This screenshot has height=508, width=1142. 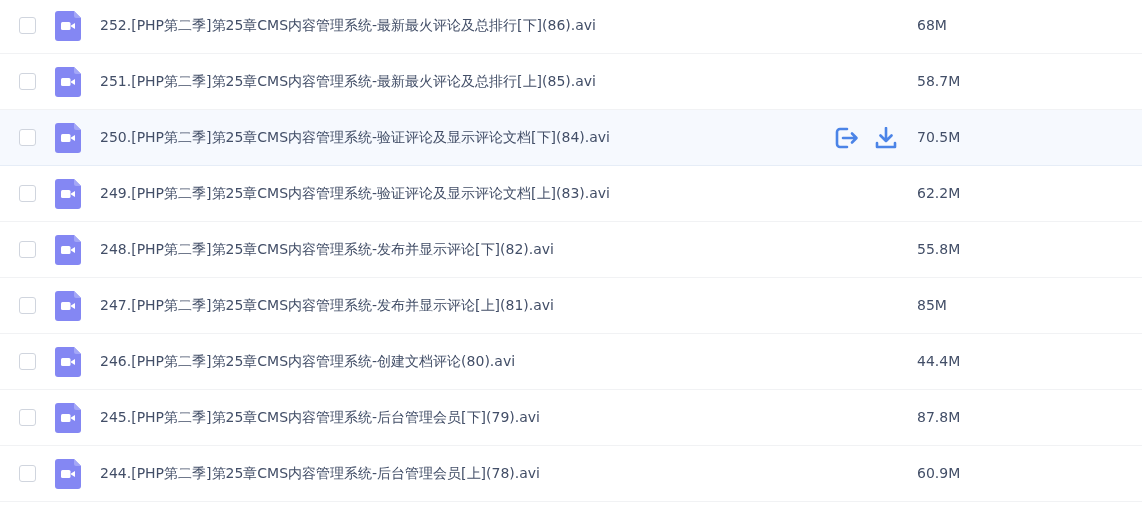 I want to click on file-size: 68M, so click(x=932, y=25).